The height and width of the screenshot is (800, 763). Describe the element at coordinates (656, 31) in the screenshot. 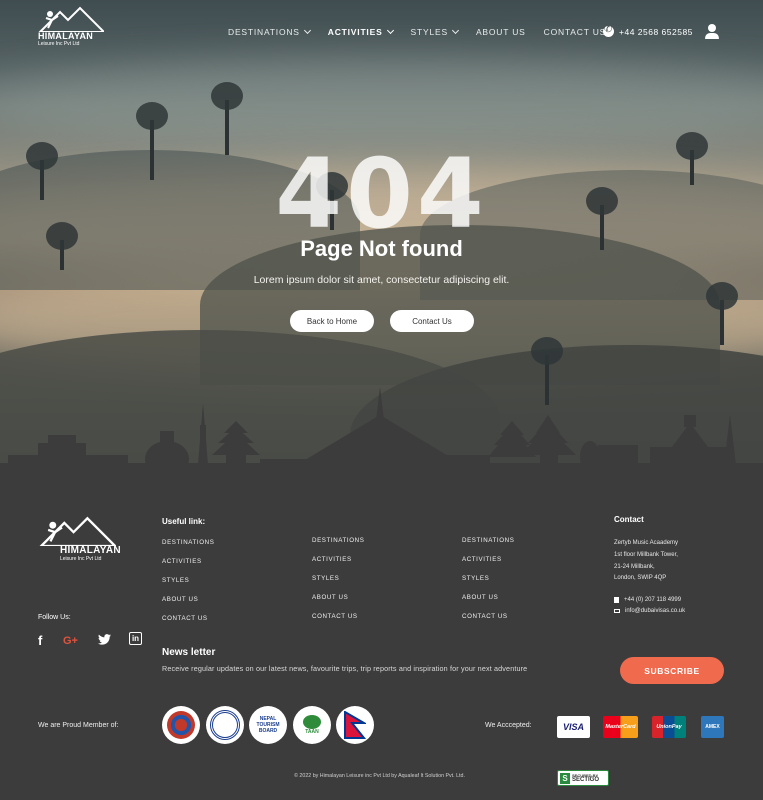

I see `header-phone-number: +44 2568 652585` at that location.